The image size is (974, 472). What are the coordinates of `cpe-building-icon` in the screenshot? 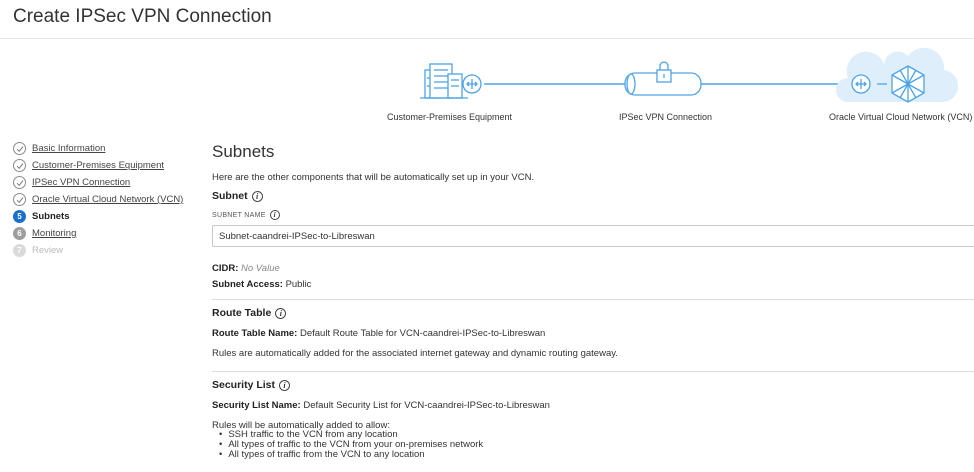 It's located at (451, 81).